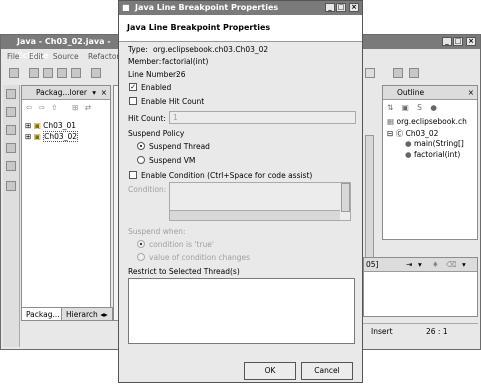 Image resolution: width=481 pixels, height=389 pixels. Describe the element at coordinates (390, 107) in the screenshot. I see `sort-icon: ⇅` at that location.